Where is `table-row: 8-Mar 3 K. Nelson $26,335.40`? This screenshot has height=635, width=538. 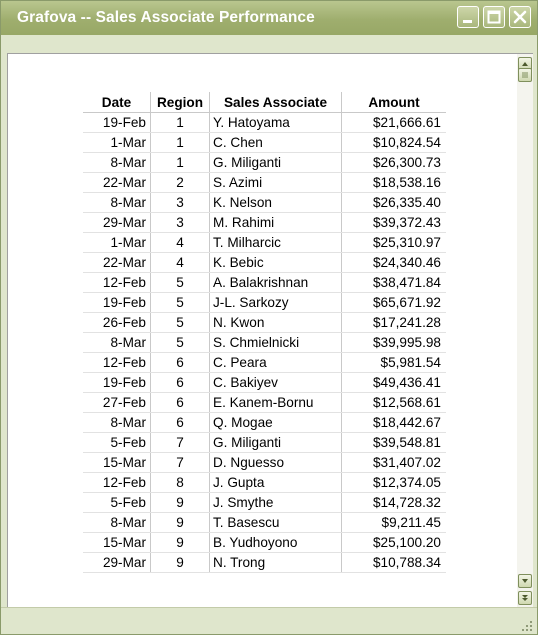
table-row: 8-Mar 3 K. Nelson $26,335.40 is located at coordinates (264, 202).